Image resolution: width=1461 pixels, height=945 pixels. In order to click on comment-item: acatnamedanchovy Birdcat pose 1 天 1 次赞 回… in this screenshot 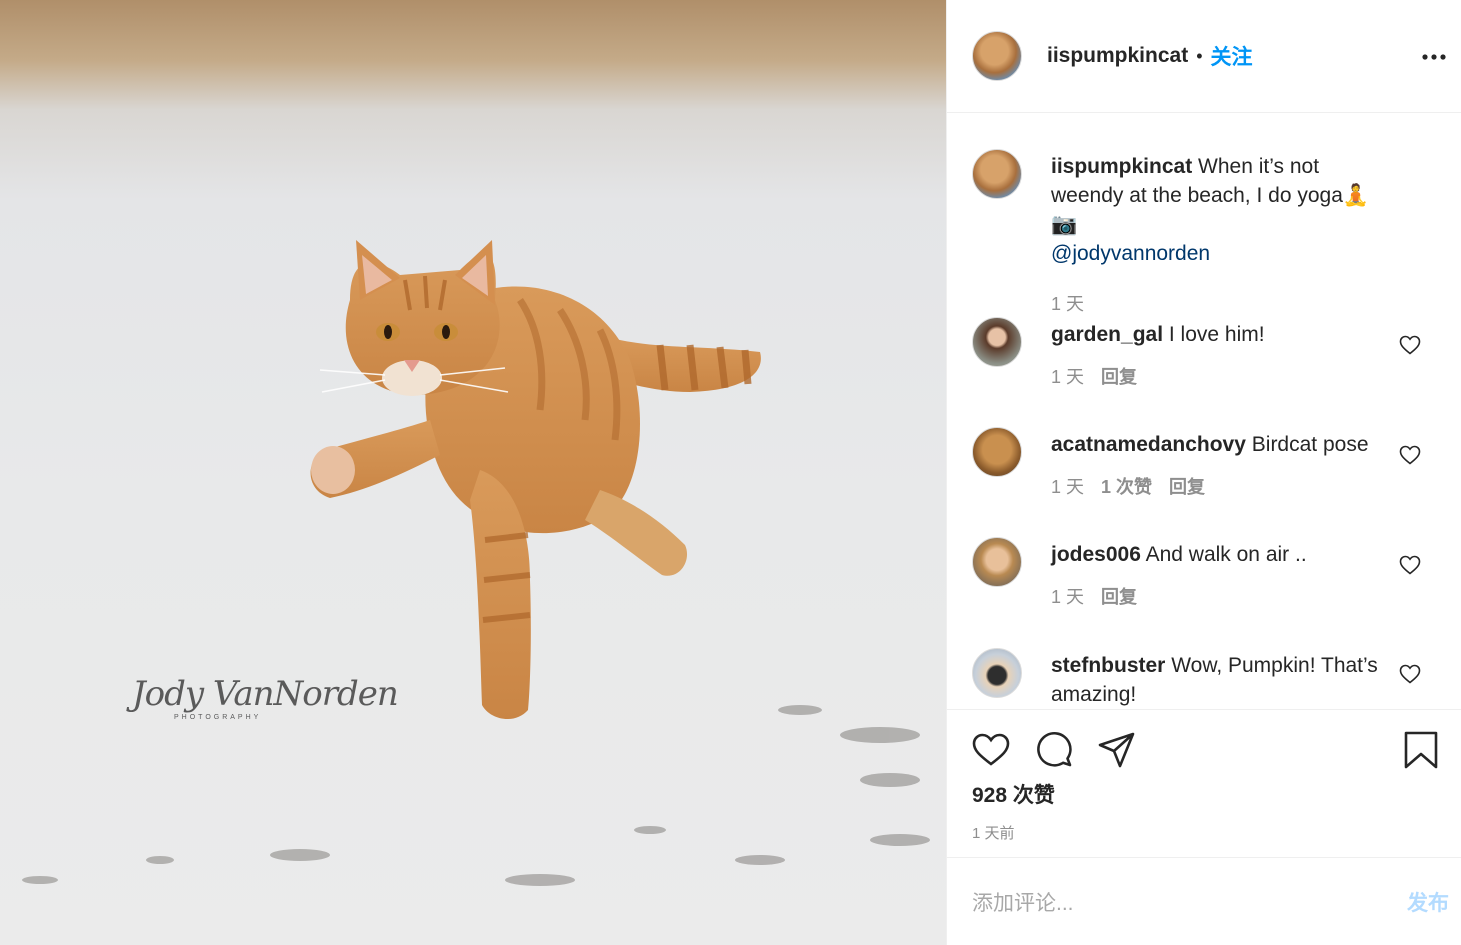, I will do `click(1206, 464)`.